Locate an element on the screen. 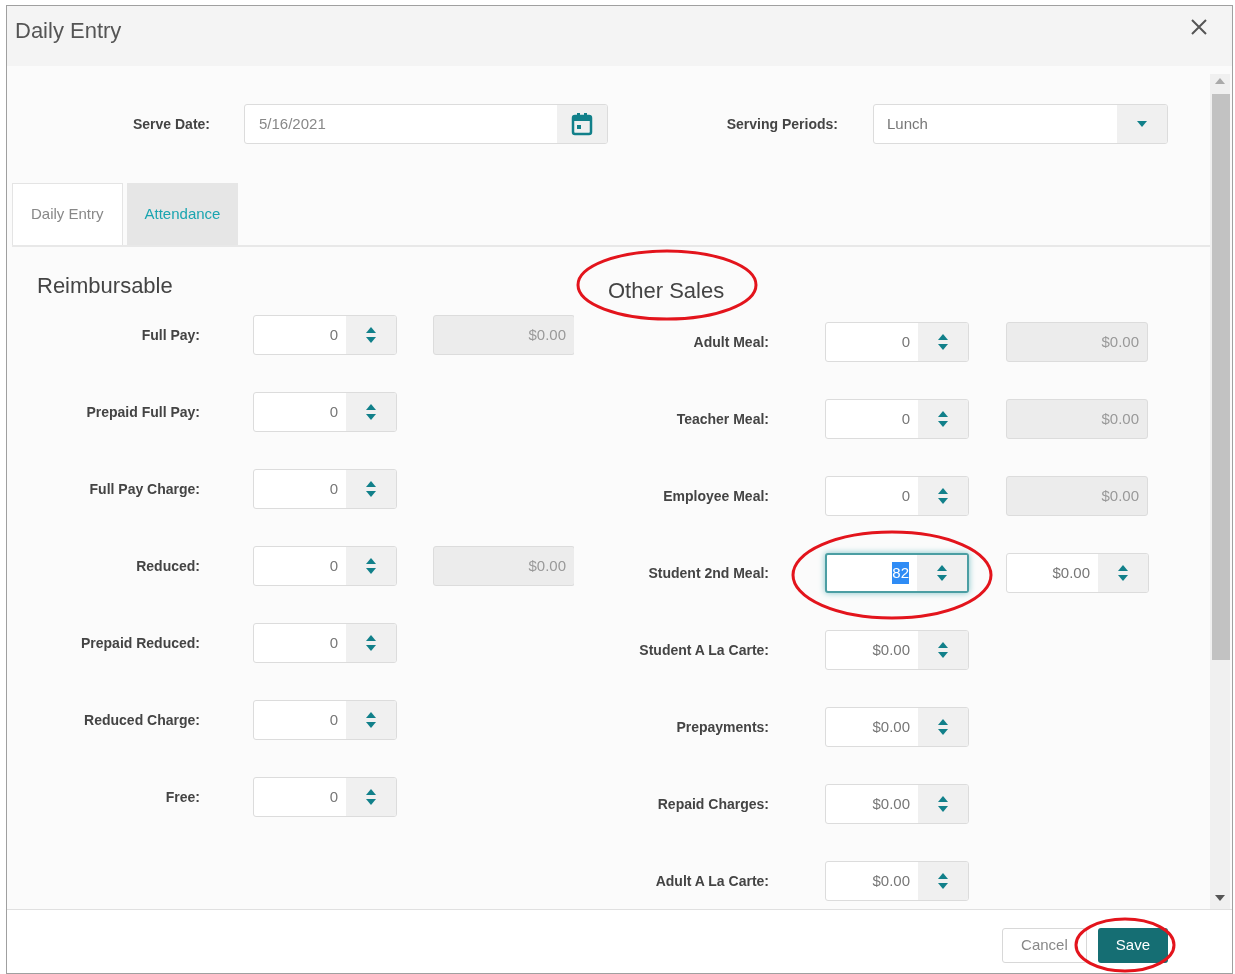 The height and width of the screenshot is (974, 1235). field-label: Reduced Charge: is located at coordinates (141, 720).